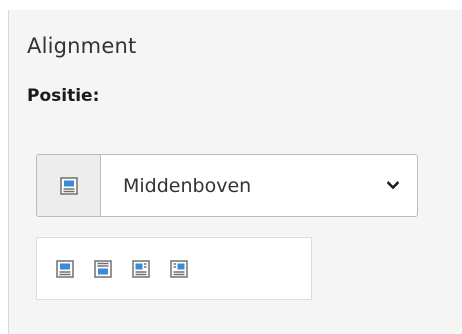  I want to click on chevron-down-icon, so click(393, 185).